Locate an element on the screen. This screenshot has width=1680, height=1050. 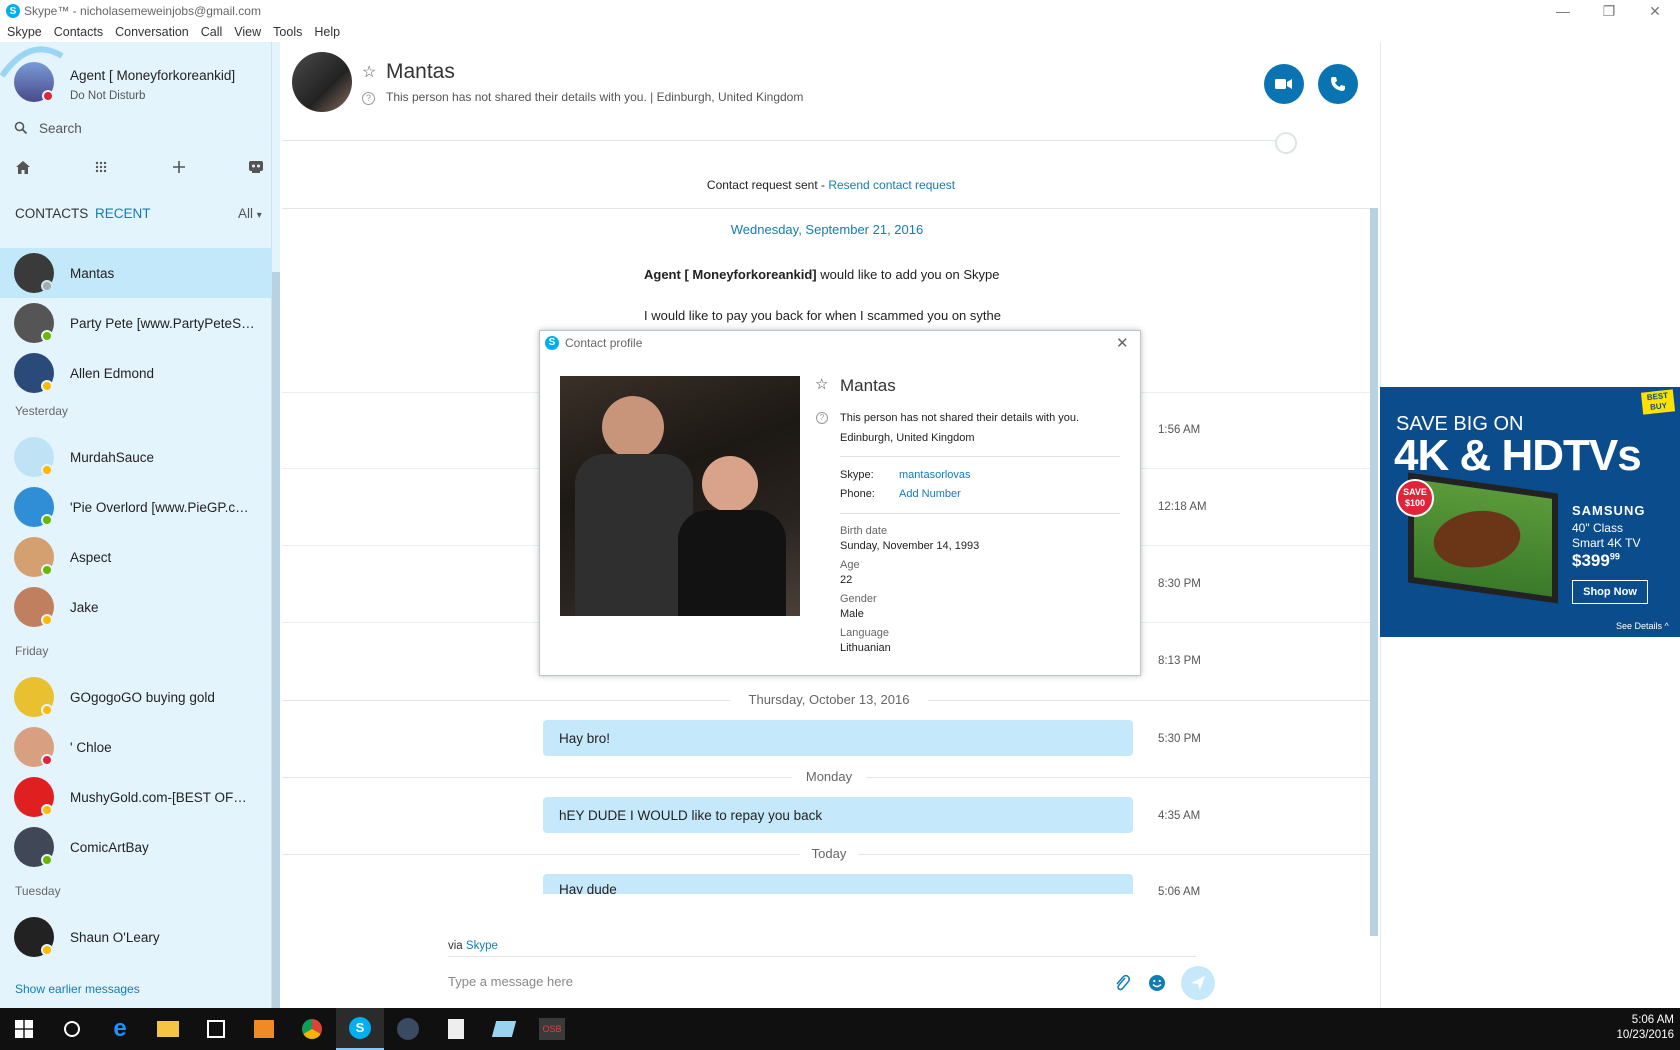
date-separator: Monday is located at coordinates (829, 776).